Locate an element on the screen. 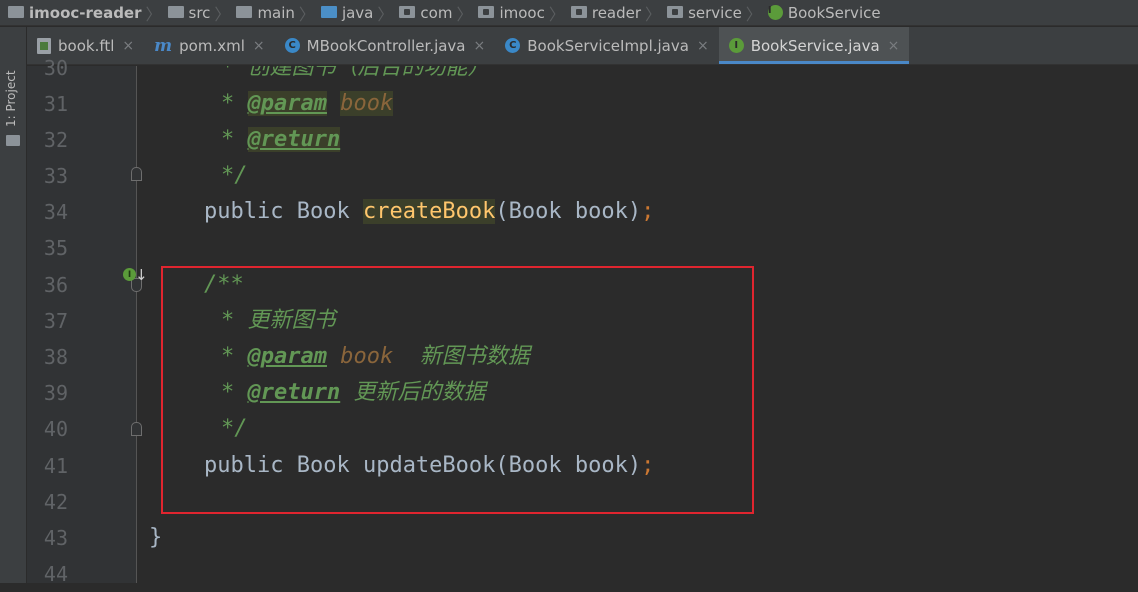  line-number: 42 is located at coordinates (55, 502).